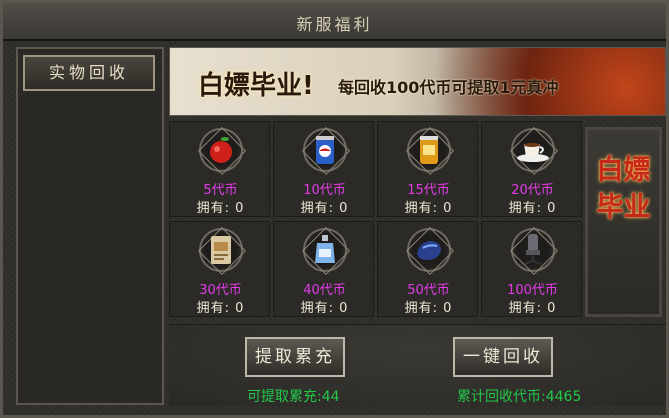  I want to click on withdraw-button: 提取累充, so click(295, 357).